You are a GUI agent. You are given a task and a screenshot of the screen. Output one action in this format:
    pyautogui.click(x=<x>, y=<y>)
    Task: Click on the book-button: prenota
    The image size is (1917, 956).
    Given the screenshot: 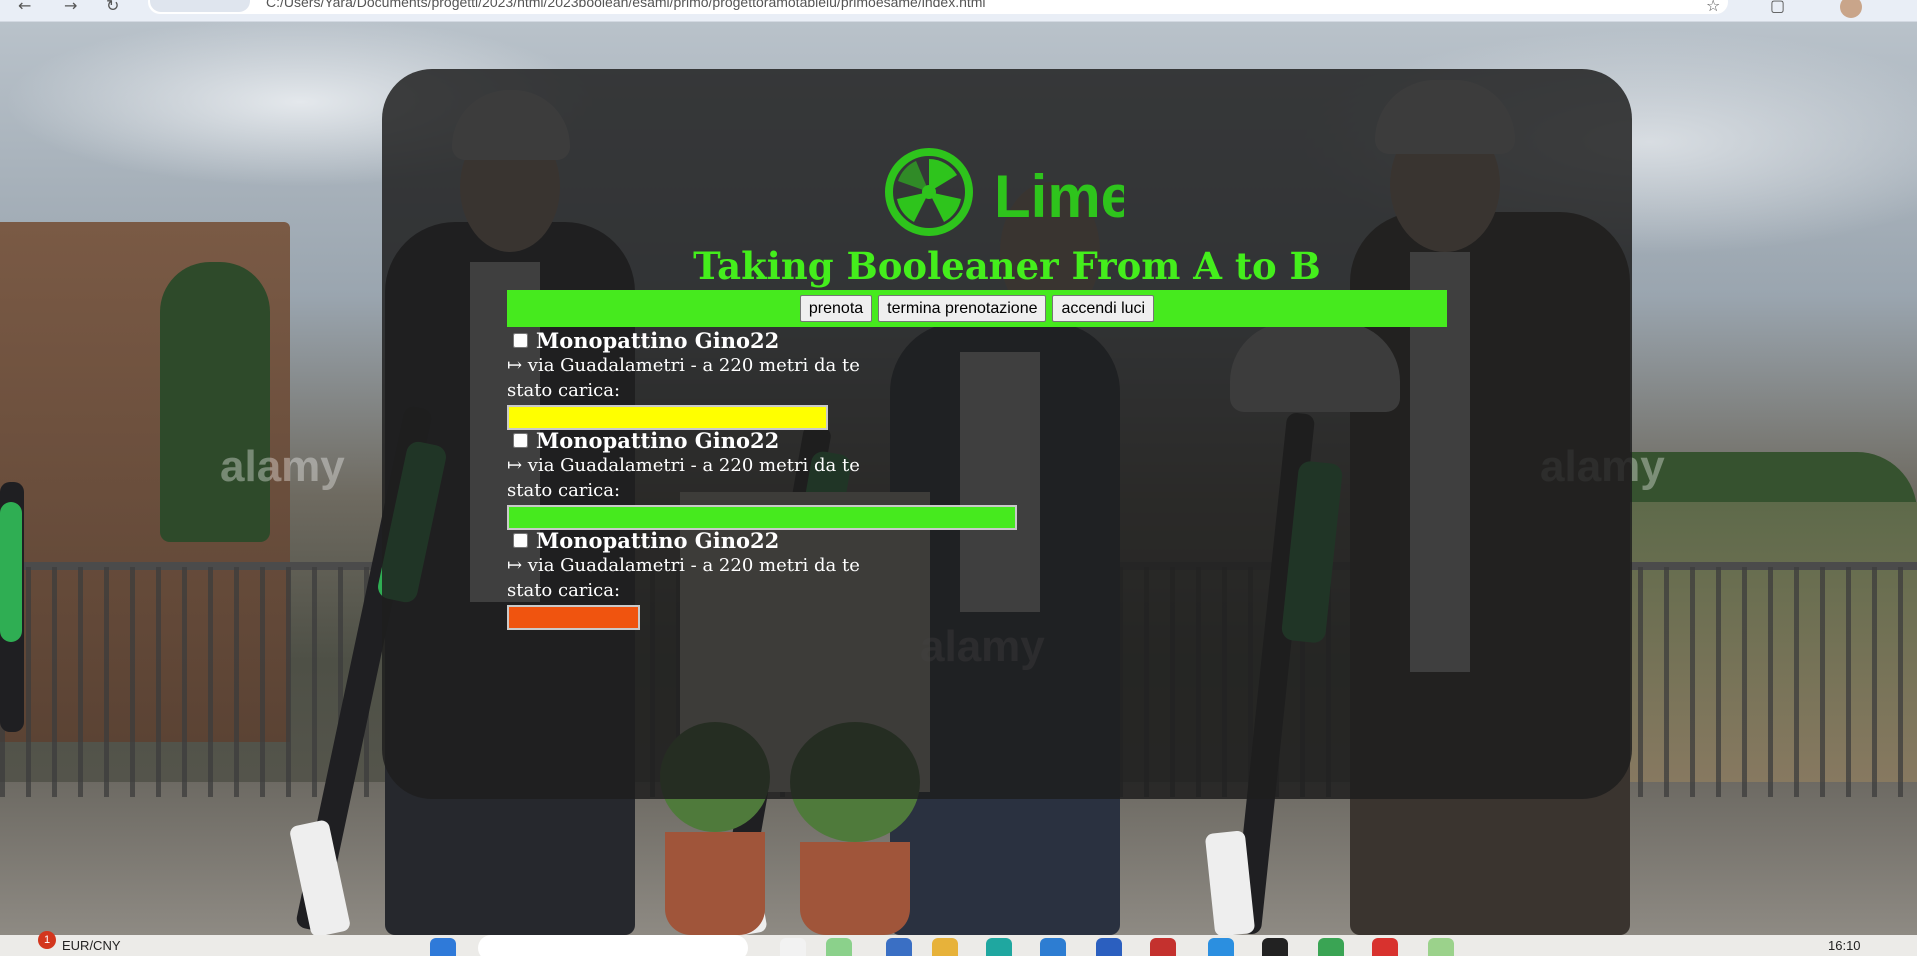 What is the action you would take?
    pyautogui.click(x=836, y=308)
    